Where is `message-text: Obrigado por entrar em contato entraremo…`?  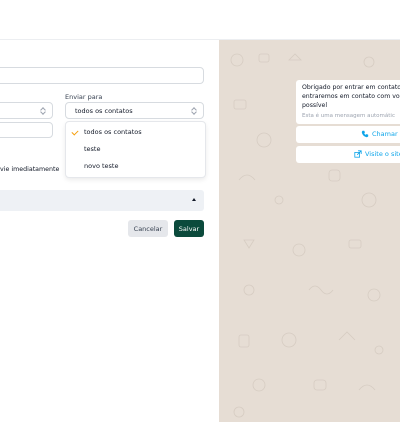
message-text: Obrigado por entrar em contato entraremo… is located at coordinates (351, 96).